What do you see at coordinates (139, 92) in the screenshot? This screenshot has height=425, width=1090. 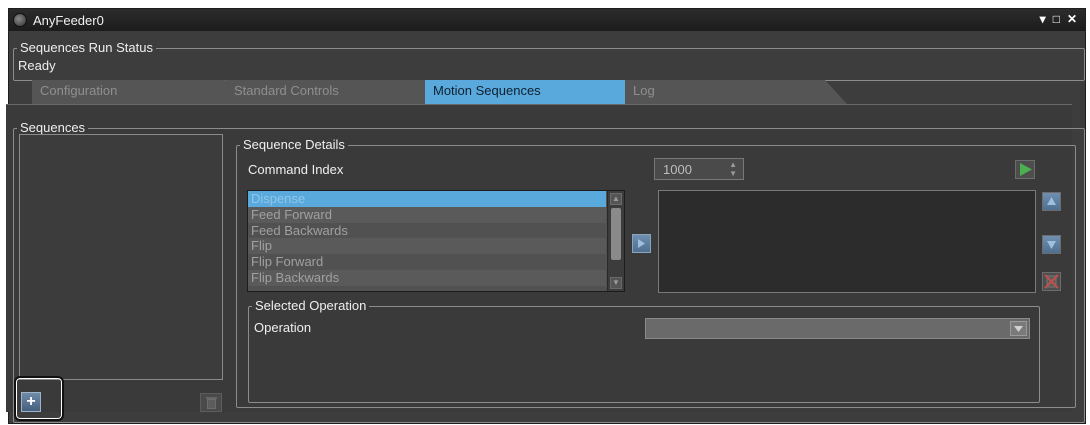 I see `tab-configuration: Configuration` at bounding box center [139, 92].